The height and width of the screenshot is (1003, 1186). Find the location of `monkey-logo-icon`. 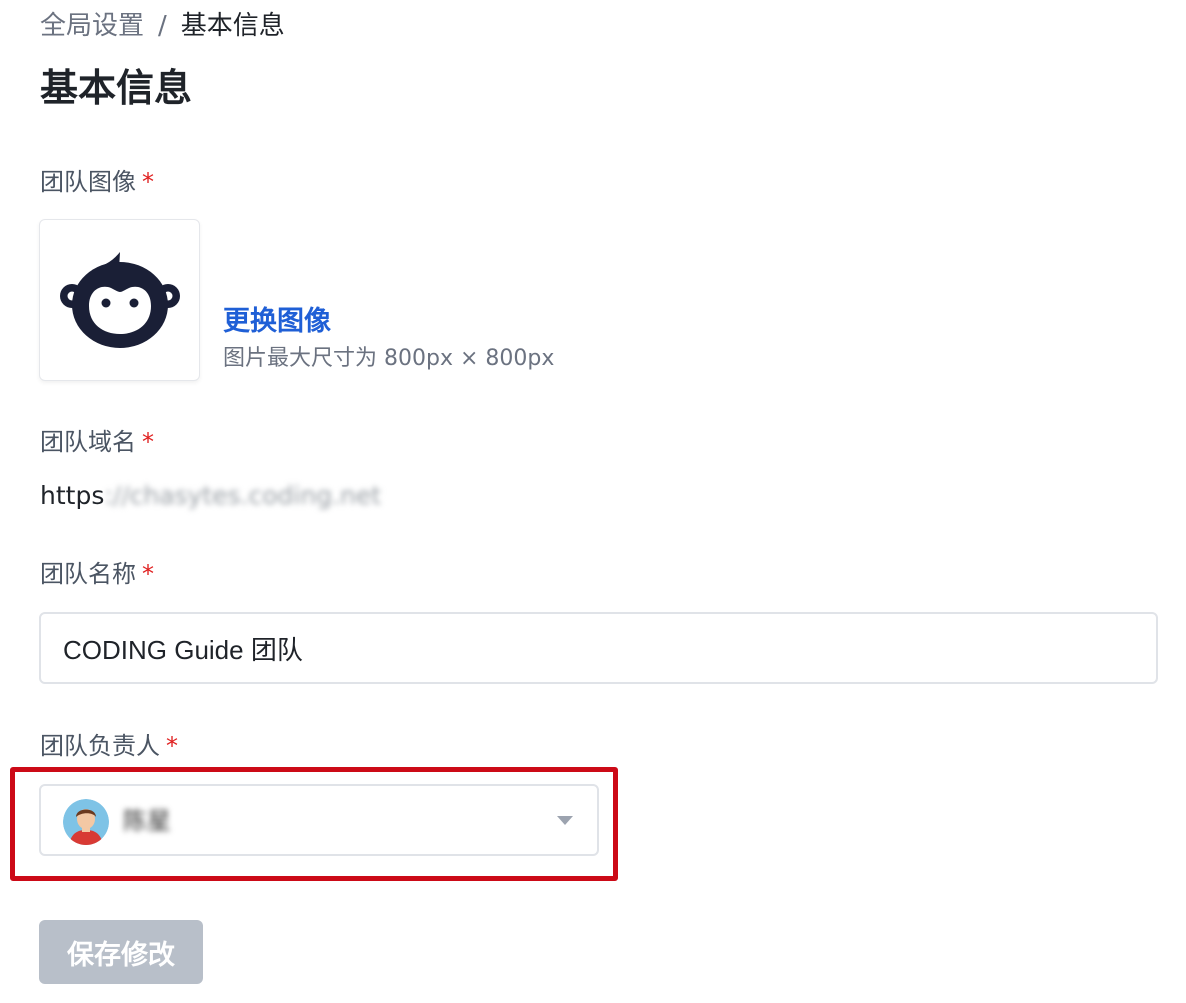

monkey-logo-icon is located at coordinates (119, 300).